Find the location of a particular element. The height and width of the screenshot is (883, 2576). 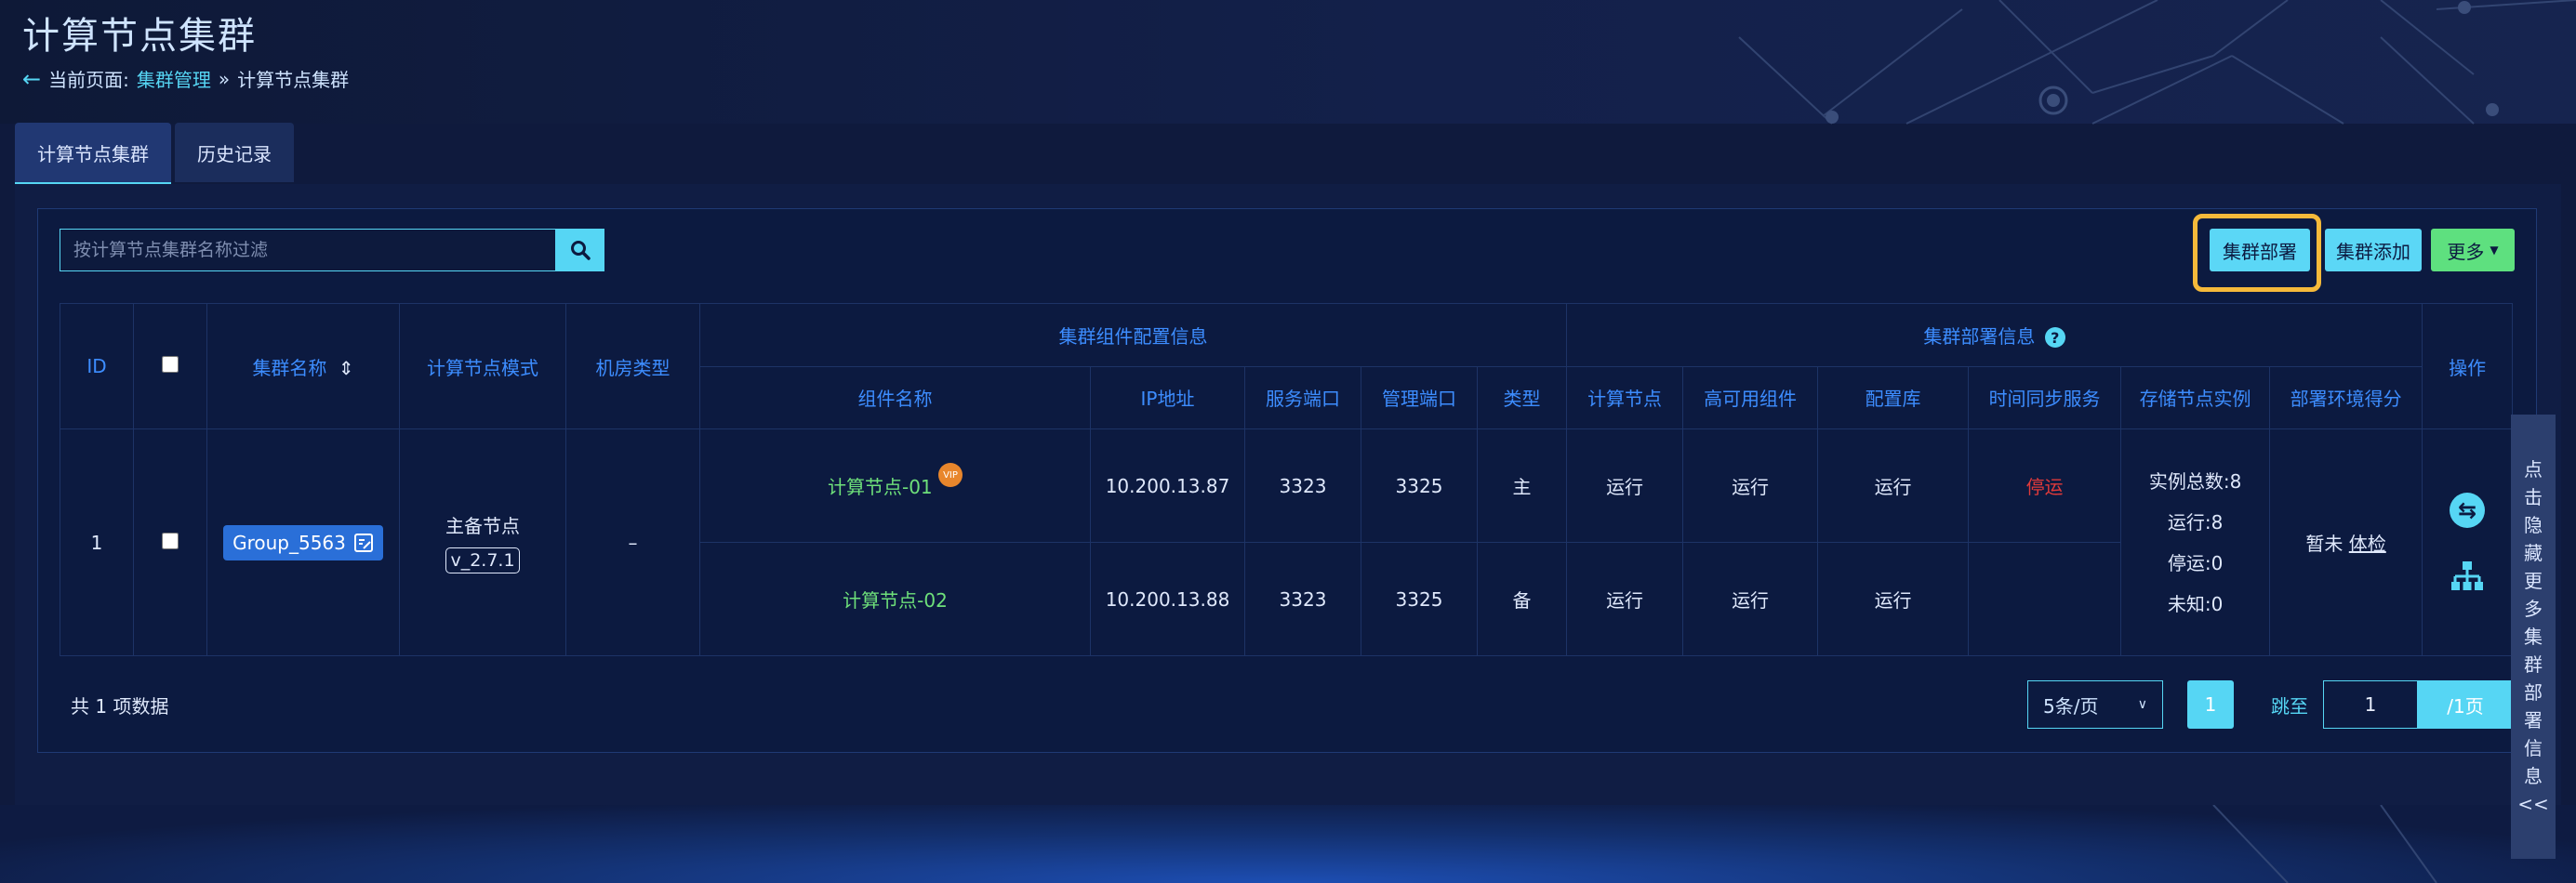

header-mode: 计算节点模式 is located at coordinates (482, 366).